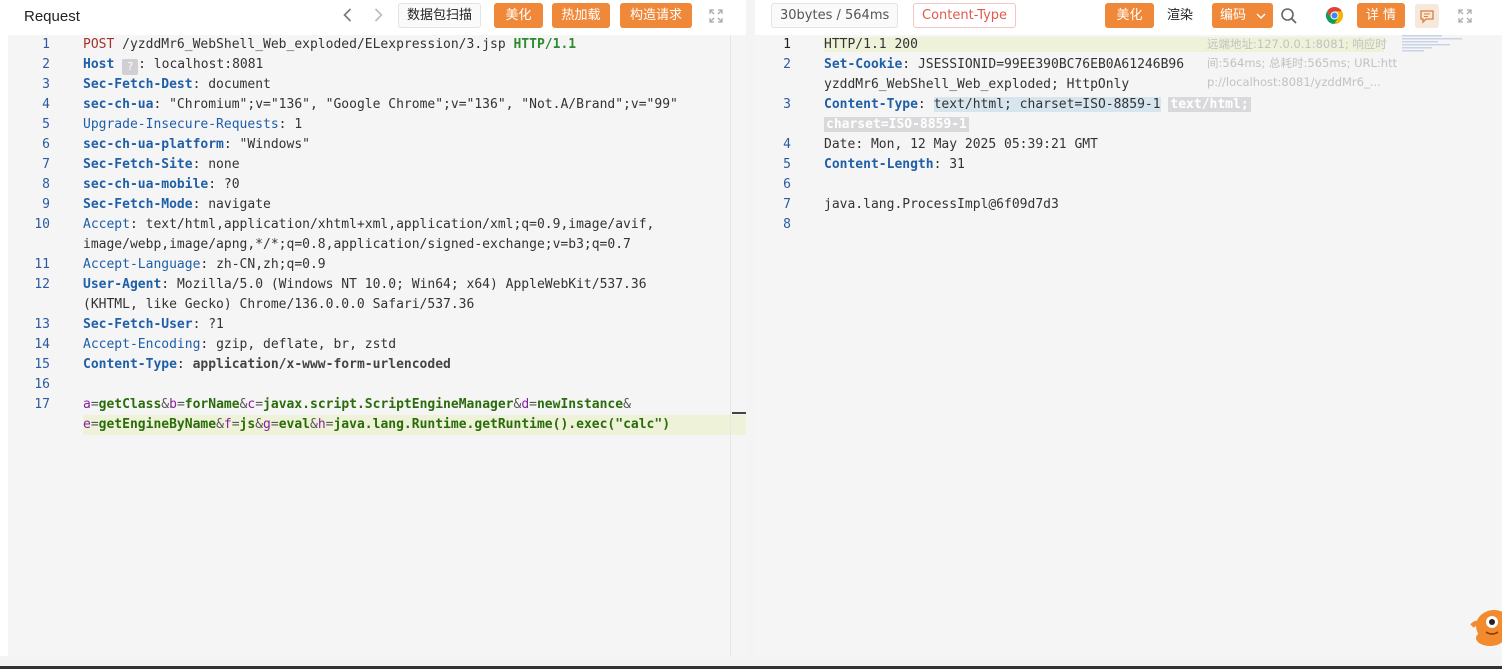  What do you see at coordinates (42, 404) in the screenshot?
I see `line-number: 17` at bounding box center [42, 404].